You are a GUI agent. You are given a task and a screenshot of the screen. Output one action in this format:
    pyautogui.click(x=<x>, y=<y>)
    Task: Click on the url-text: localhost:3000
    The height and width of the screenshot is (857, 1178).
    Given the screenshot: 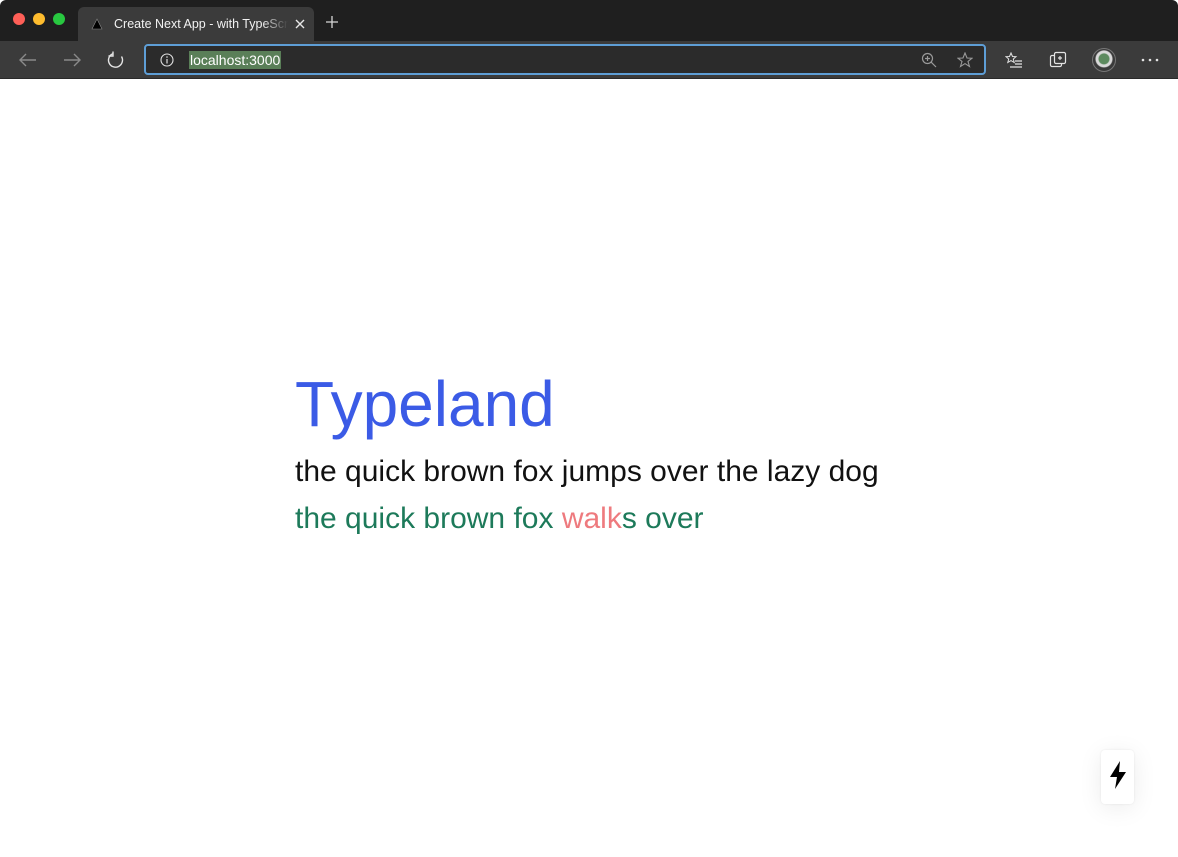 What is the action you would take?
    pyautogui.click(x=235, y=59)
    